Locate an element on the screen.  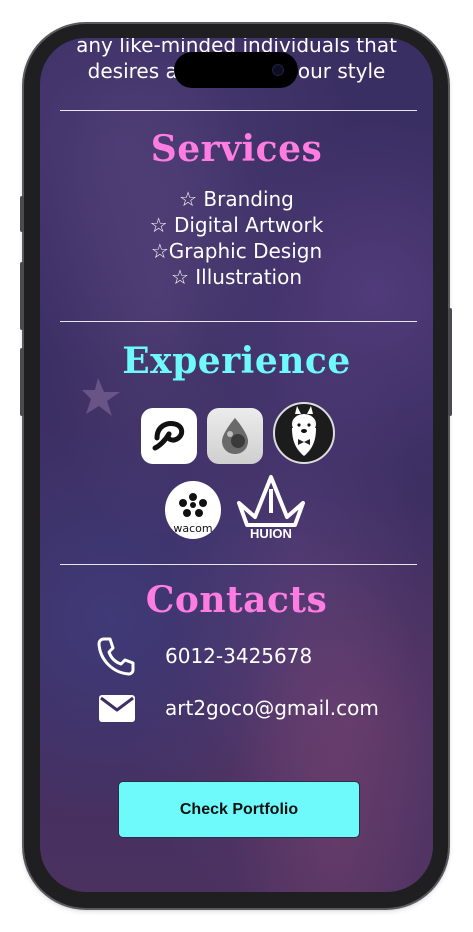
mail-icon is located at coordinates (117, 708).